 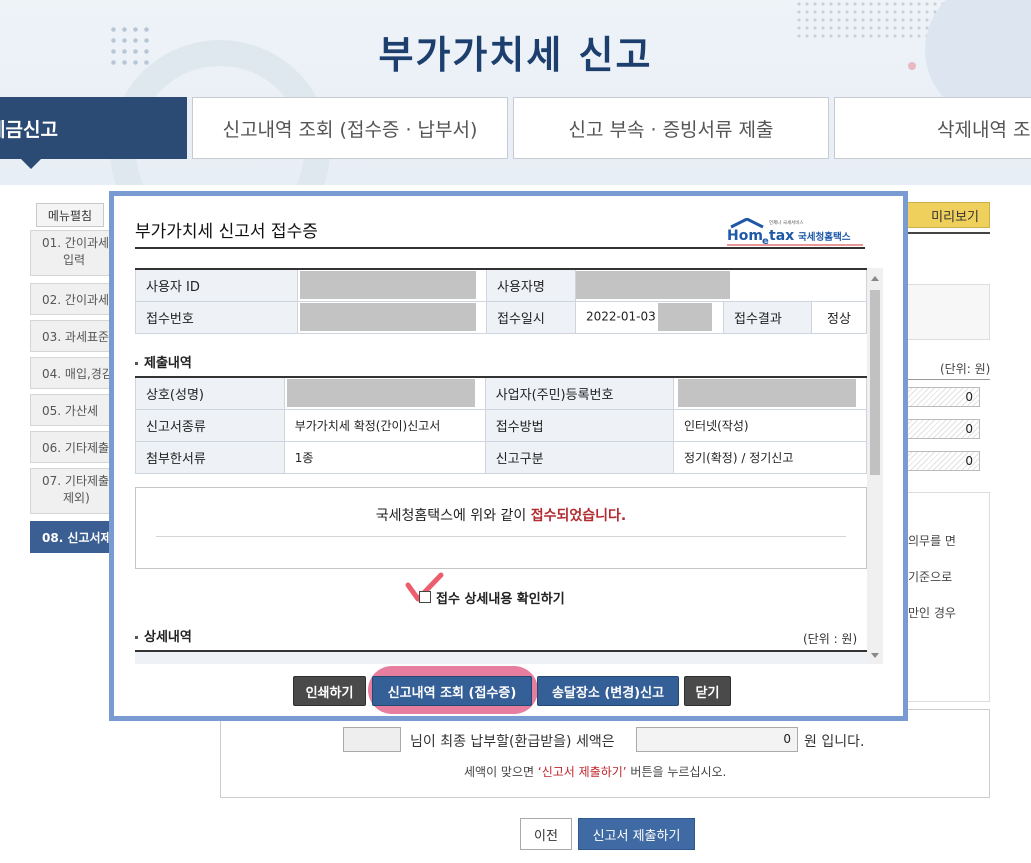 What do you see at coordinates (707, 691) in the screenshot?
I see `close-button: 닫기` at bounding box center [707, 691].